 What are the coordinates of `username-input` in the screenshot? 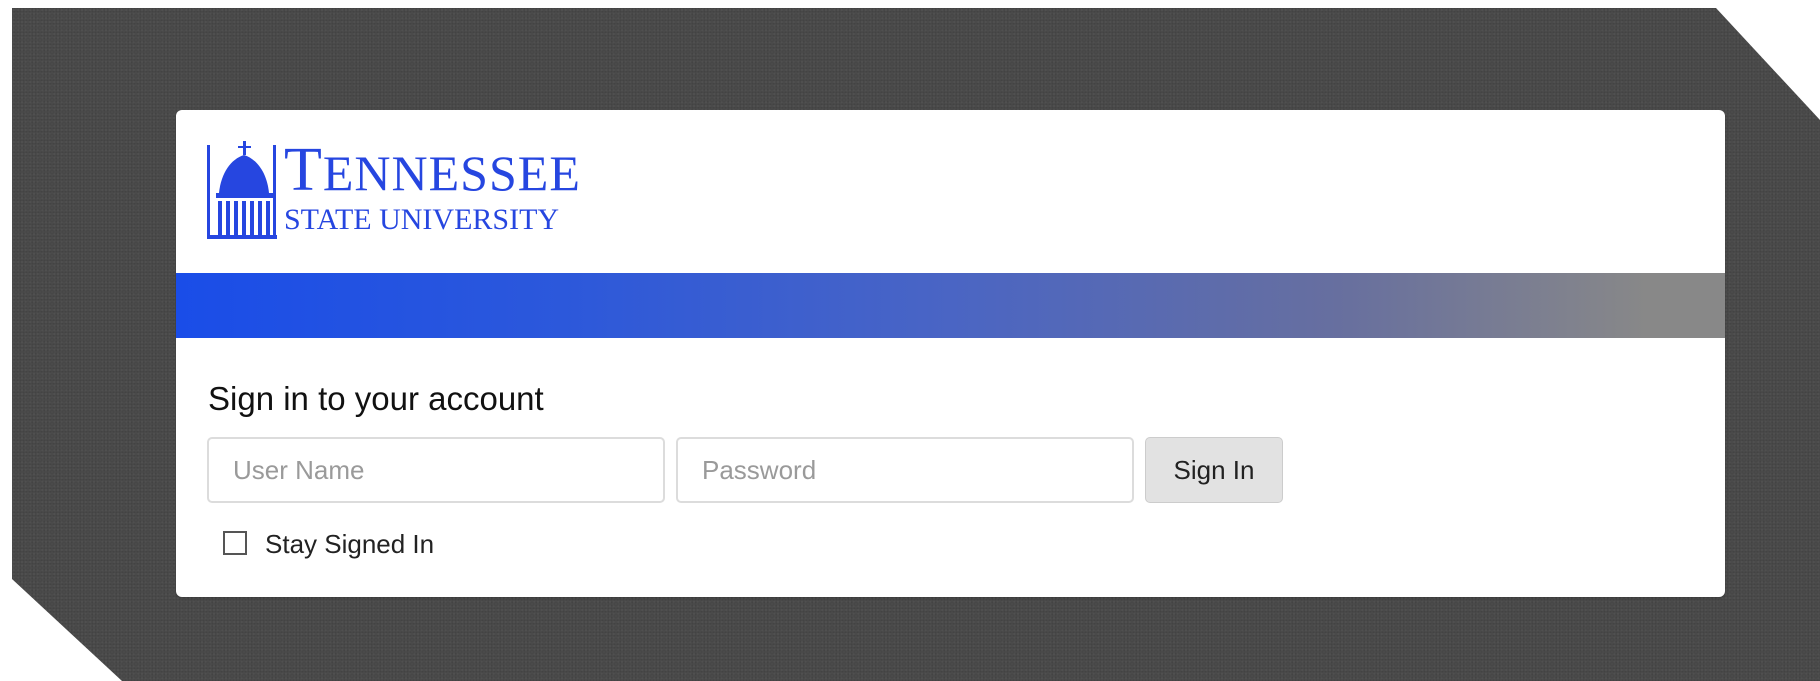 It's located at (436, 470).